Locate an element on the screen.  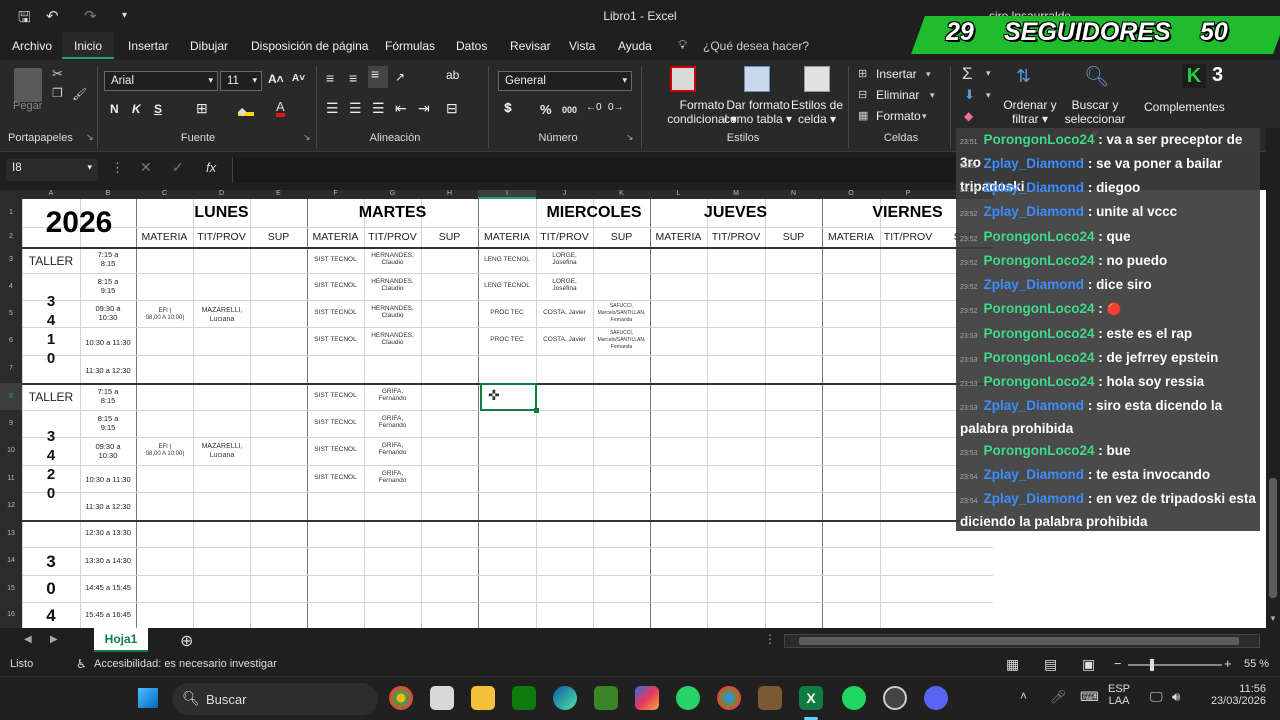
store-icon is located at coordinates (524, 698).